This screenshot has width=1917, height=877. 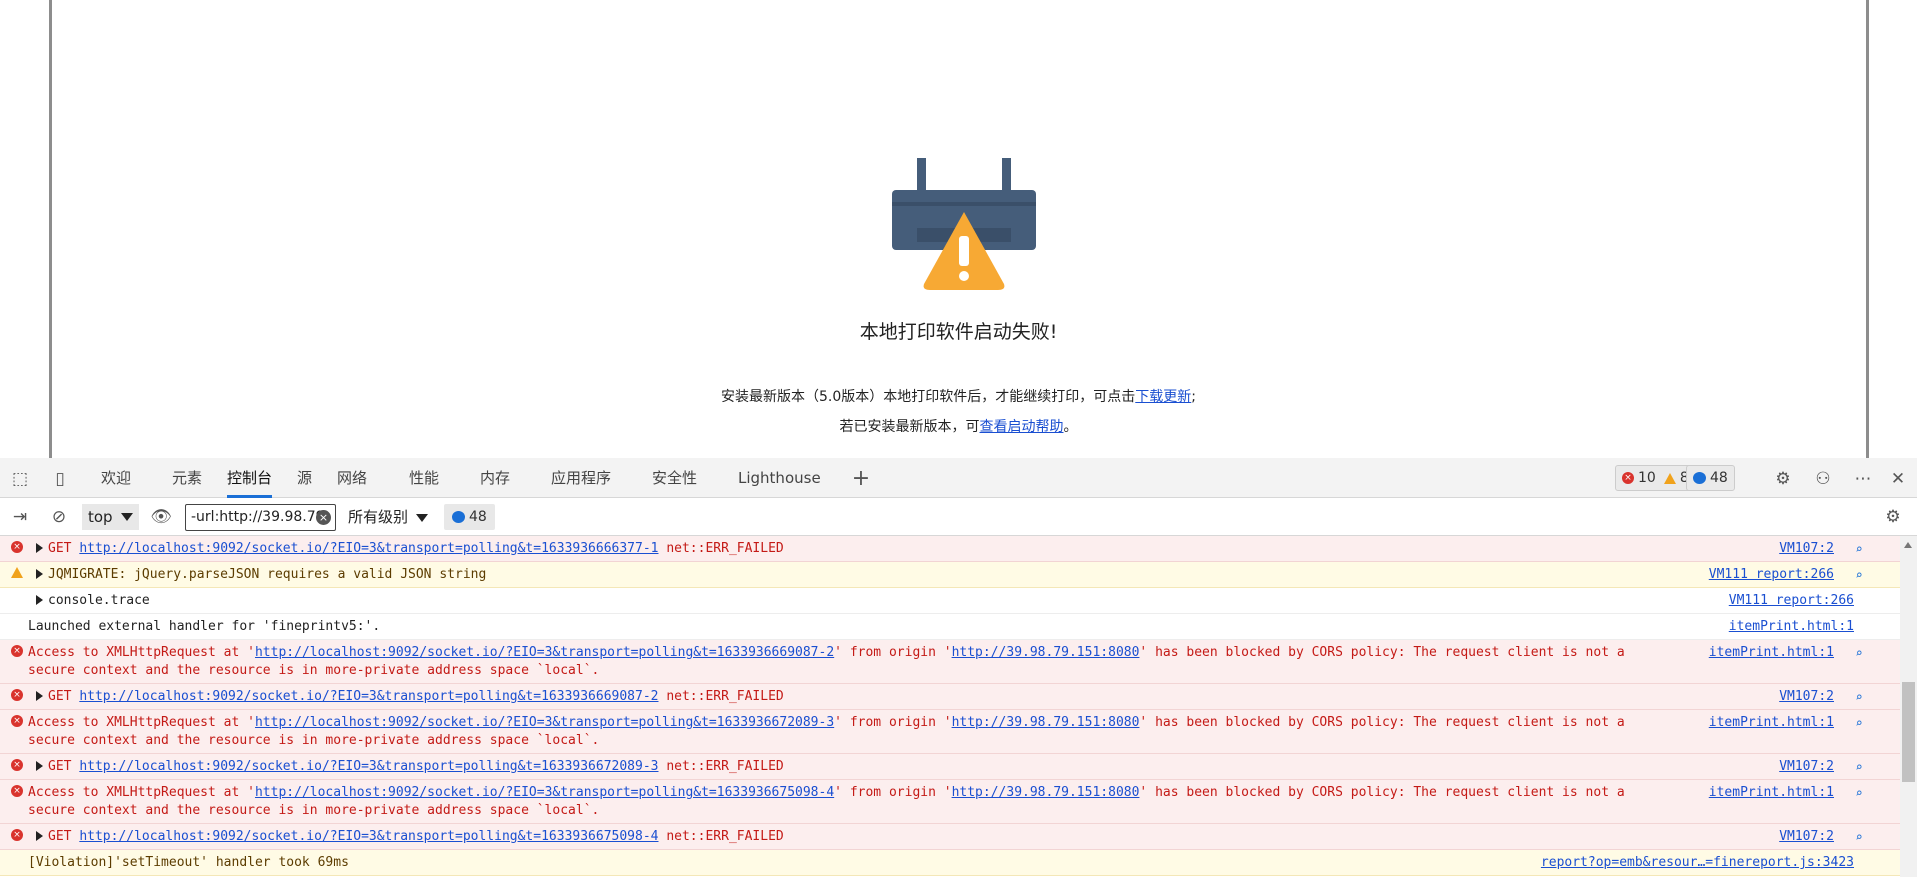 What do you see at coordinates (1898, 479) in the screenshot?
I see `close-devtools-icon: ✕` at bounding box center [1898, 479].